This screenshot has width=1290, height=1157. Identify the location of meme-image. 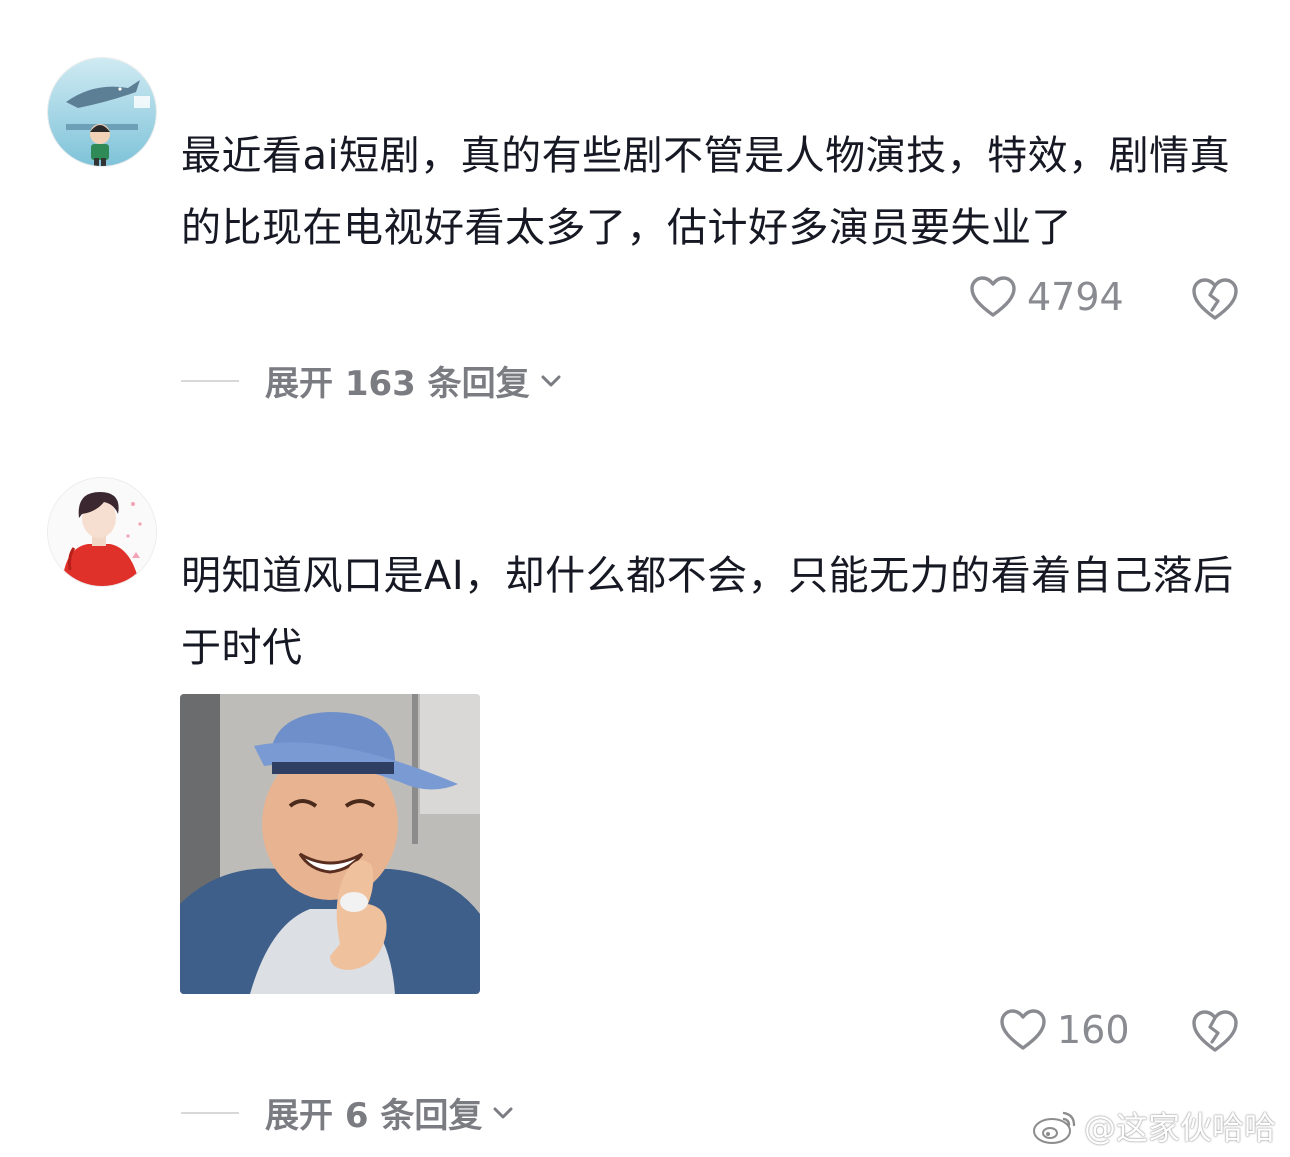
(330, 844).